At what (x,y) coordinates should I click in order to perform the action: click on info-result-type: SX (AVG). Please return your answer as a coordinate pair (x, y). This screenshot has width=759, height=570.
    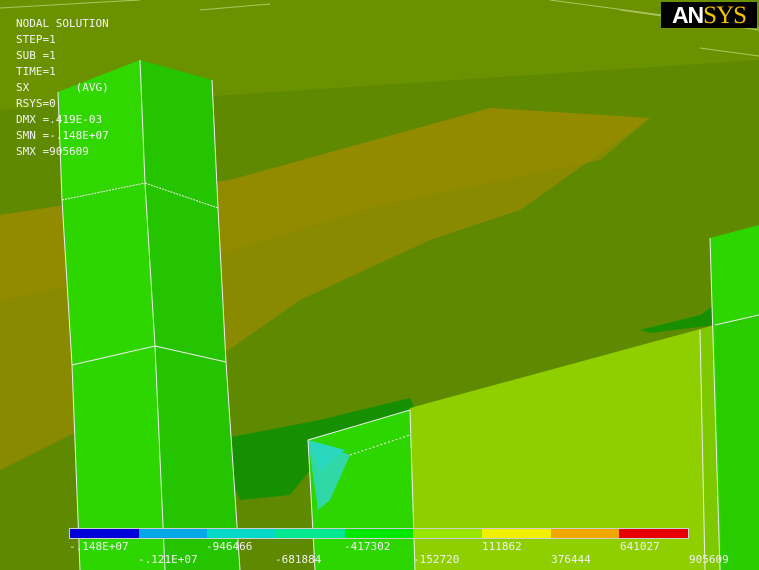
    Looking at the image, I should click on (62, 87).